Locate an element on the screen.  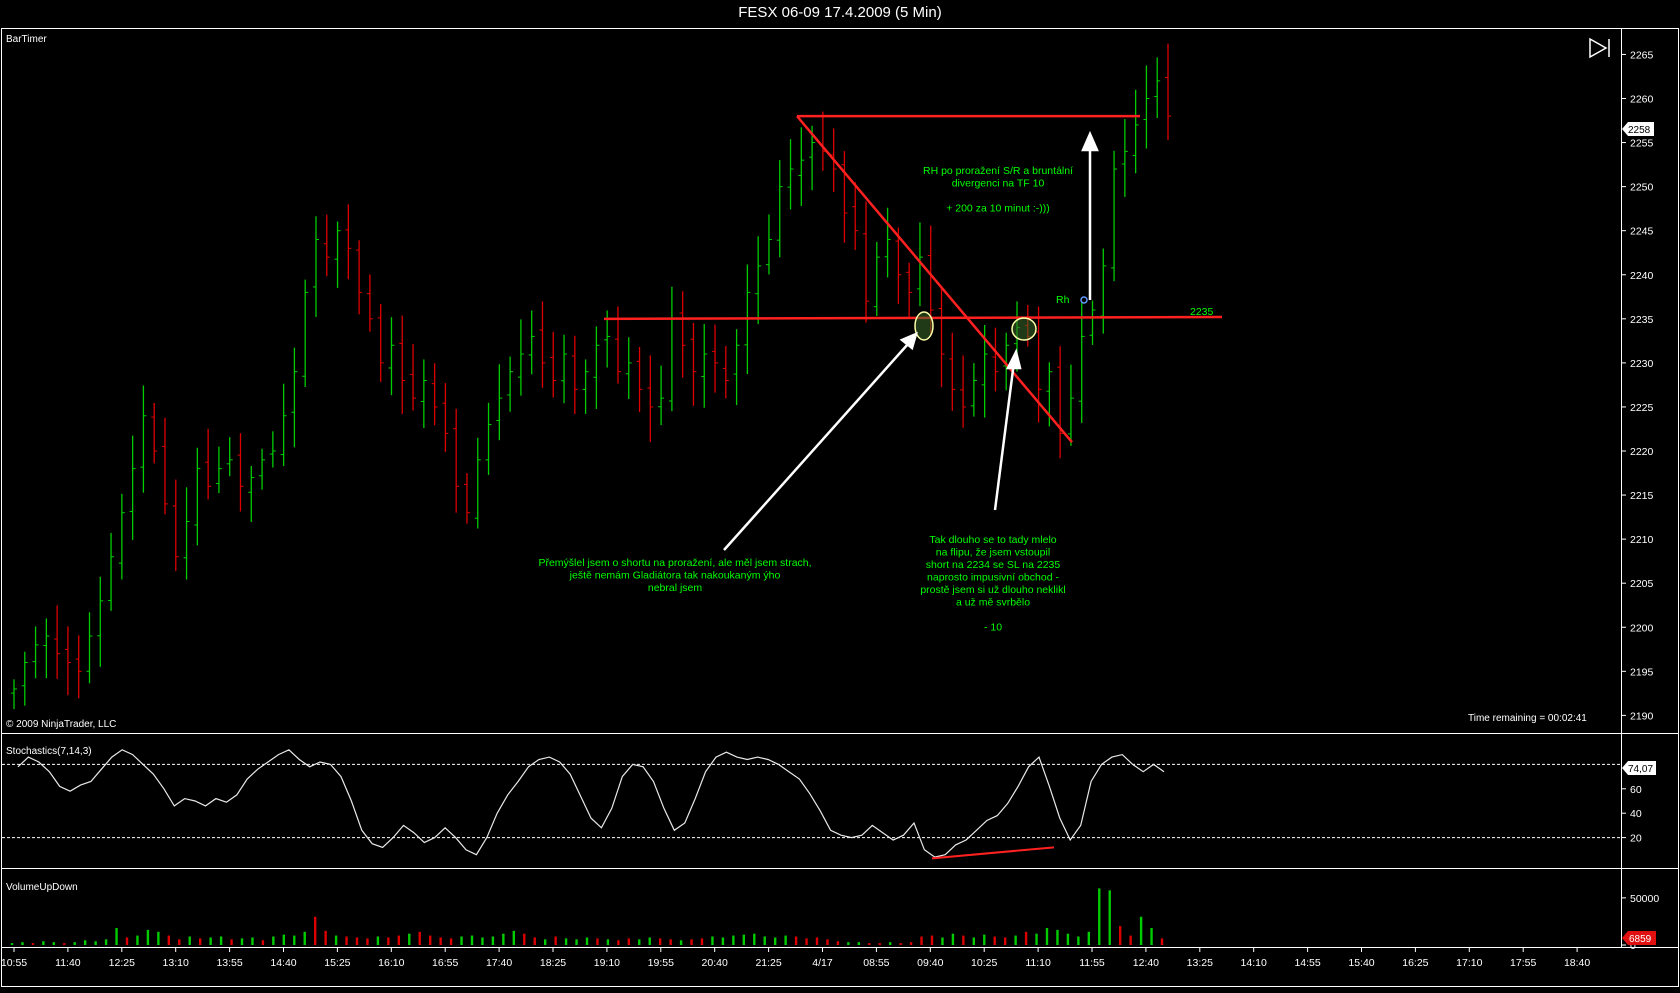
time-tick-label: 16:25 is located at coordinates (1415, 963).